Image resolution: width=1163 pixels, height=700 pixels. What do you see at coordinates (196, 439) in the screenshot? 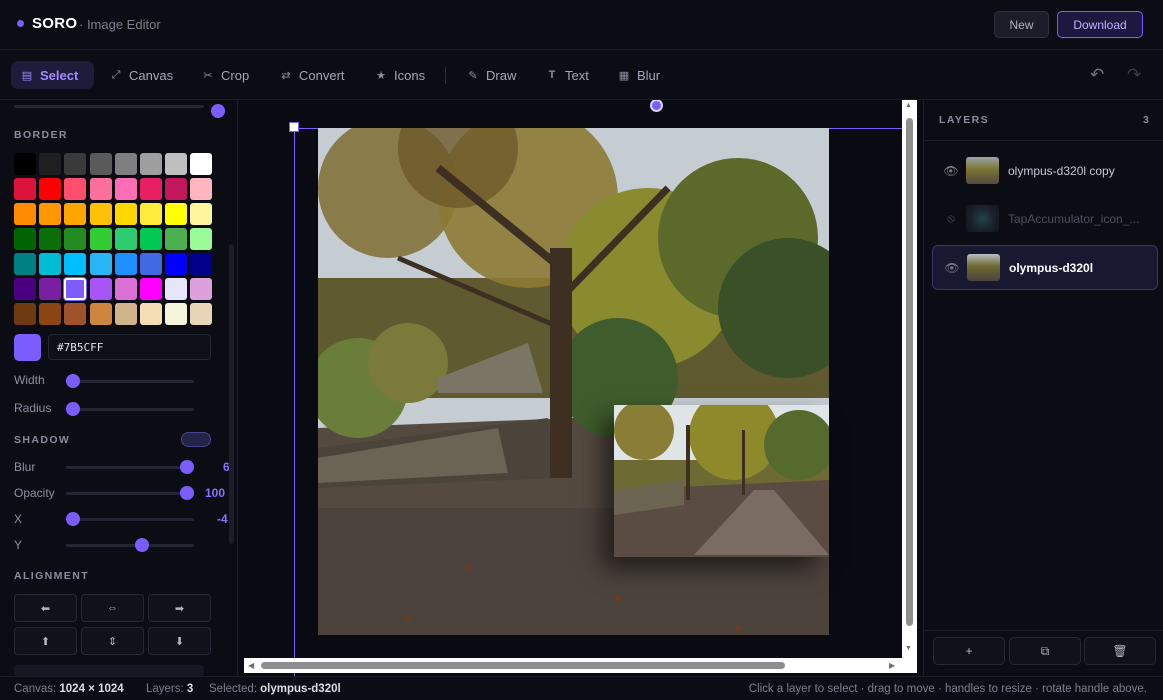
I see `shadow-toggle` at bounding box center [196, 439].